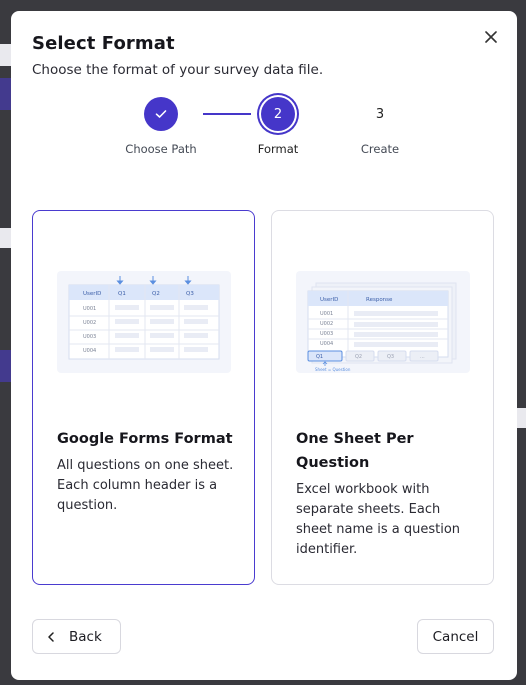 The width and height of the screenshot is (526, 685). I want to click on step-label: Format, so click(278, 149).